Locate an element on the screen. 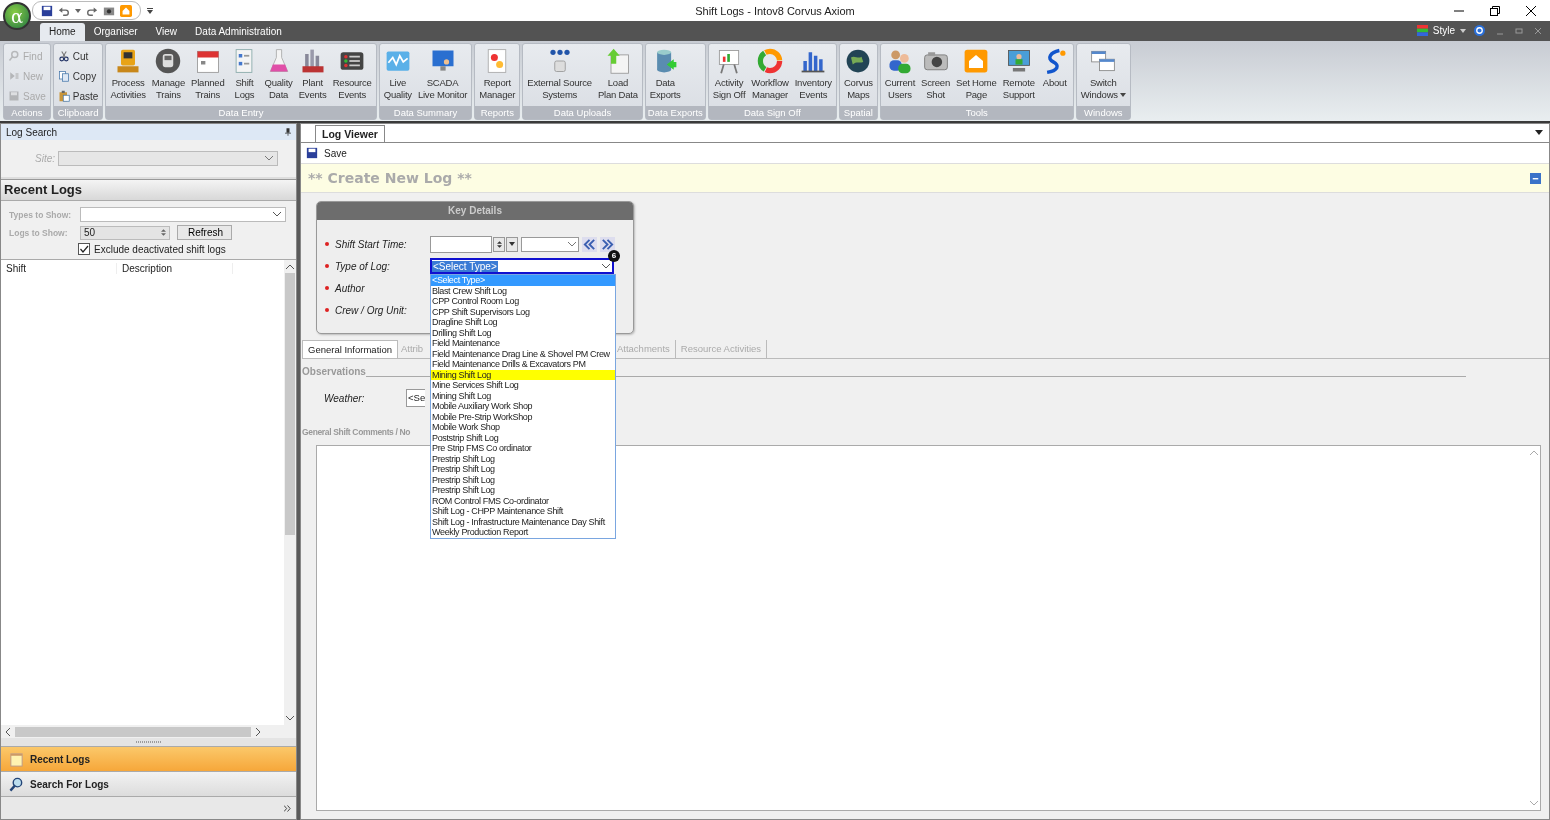 The image size is (1550, 820). ribbon-button: Live Quality is located at coordinates (397, 73).